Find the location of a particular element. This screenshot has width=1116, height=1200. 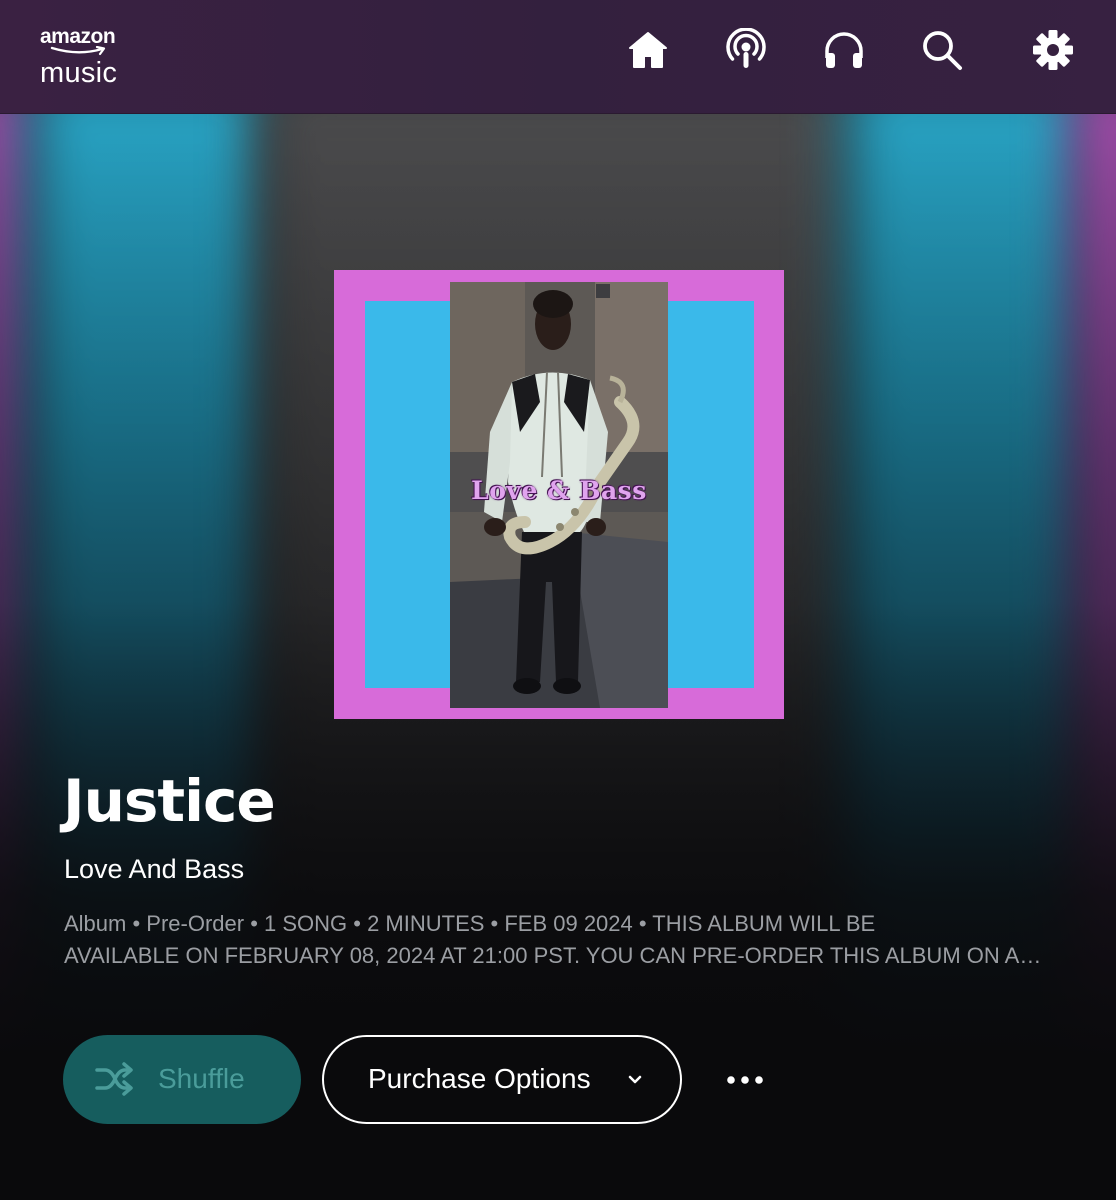

settings-gear-icon is located at coordinates (1053, 50).